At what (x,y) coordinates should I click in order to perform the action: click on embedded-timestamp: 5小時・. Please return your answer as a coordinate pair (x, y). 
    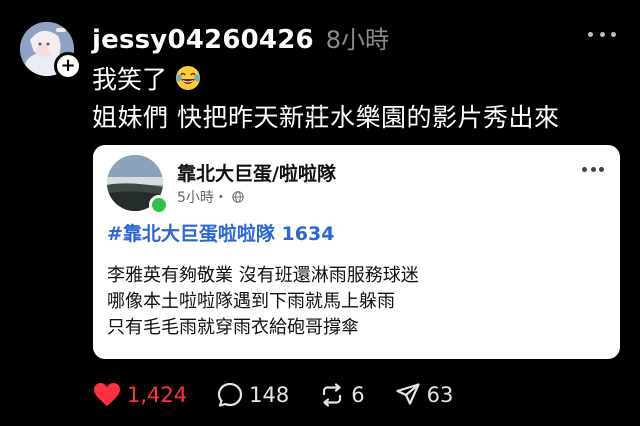
    Looking at the image, I should click on (202, 198).